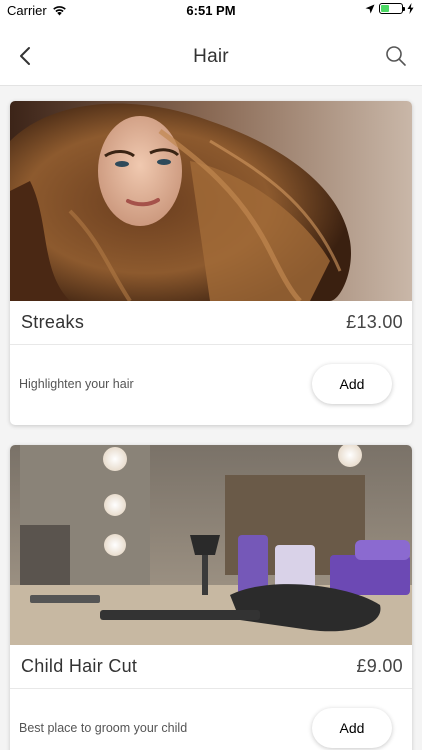 This screenshot has width=422, height=750. What do you see at coordinates (76, 384) in the screenshot?
I see `service-description: Highlighten your hair` at bounding box center [76, 384].